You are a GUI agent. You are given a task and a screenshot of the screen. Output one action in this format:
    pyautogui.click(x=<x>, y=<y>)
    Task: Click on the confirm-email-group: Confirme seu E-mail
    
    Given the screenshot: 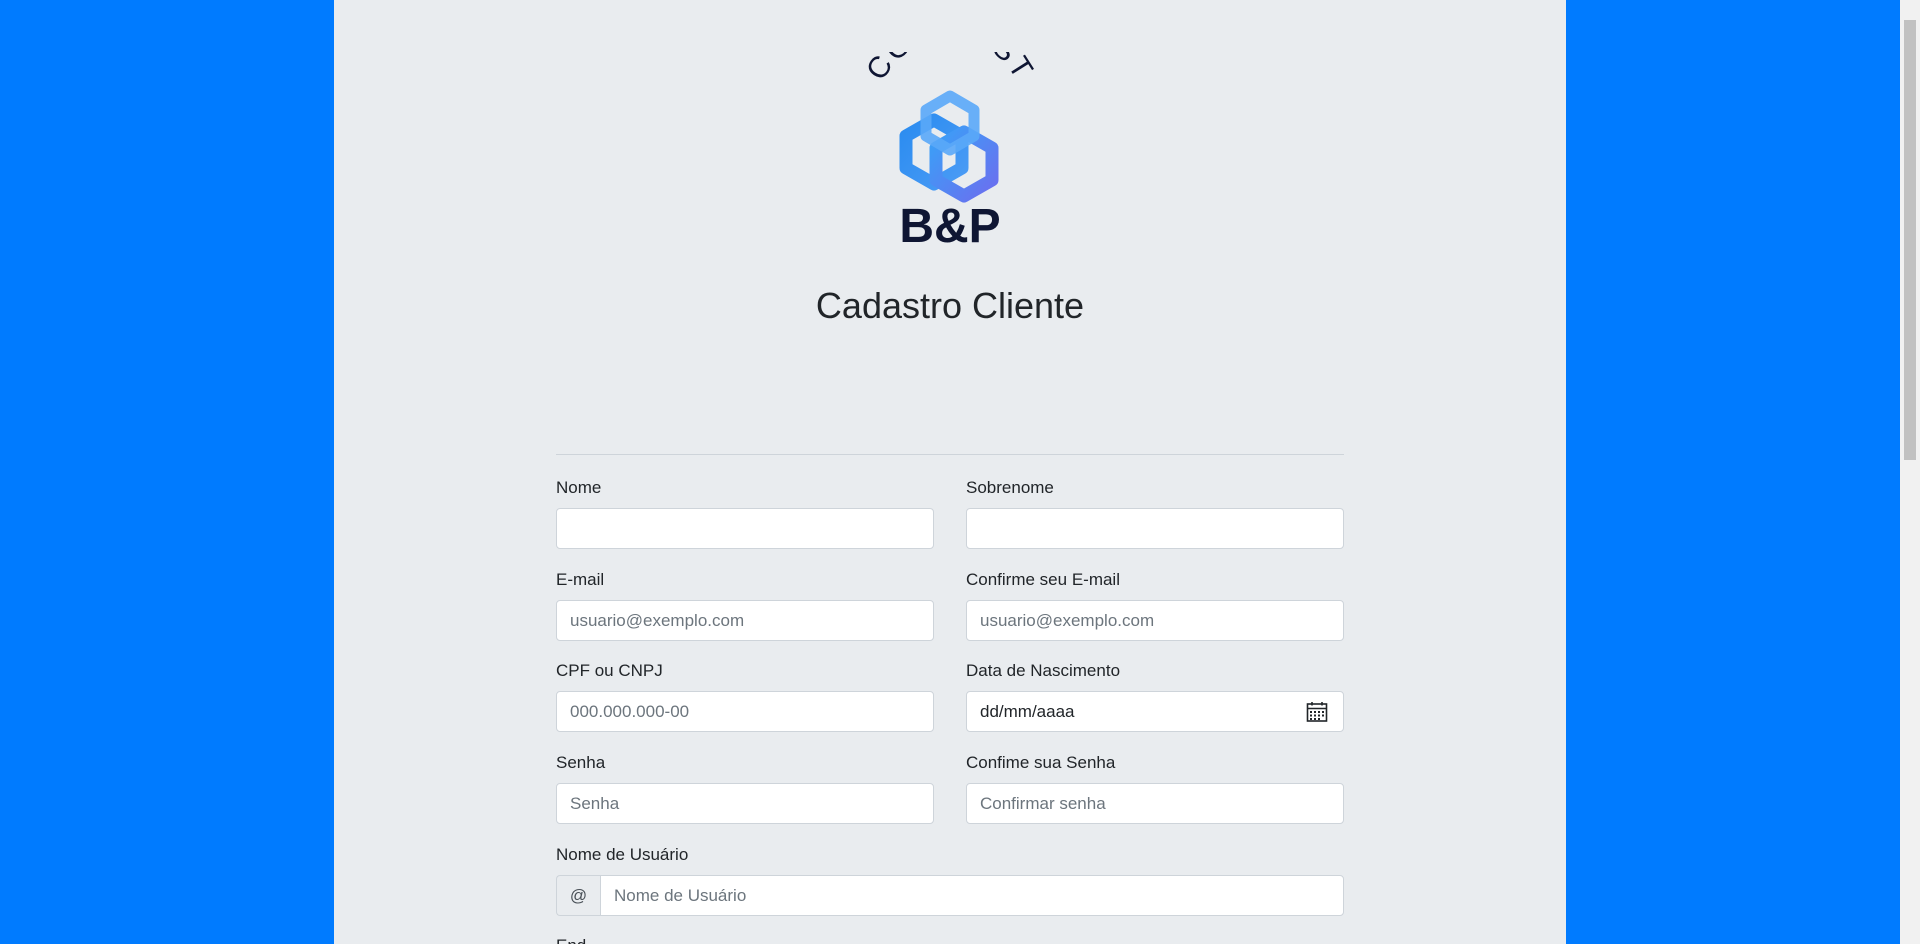 What is the action you would take?
    pyautogui.click(x=1155, y=604)
    